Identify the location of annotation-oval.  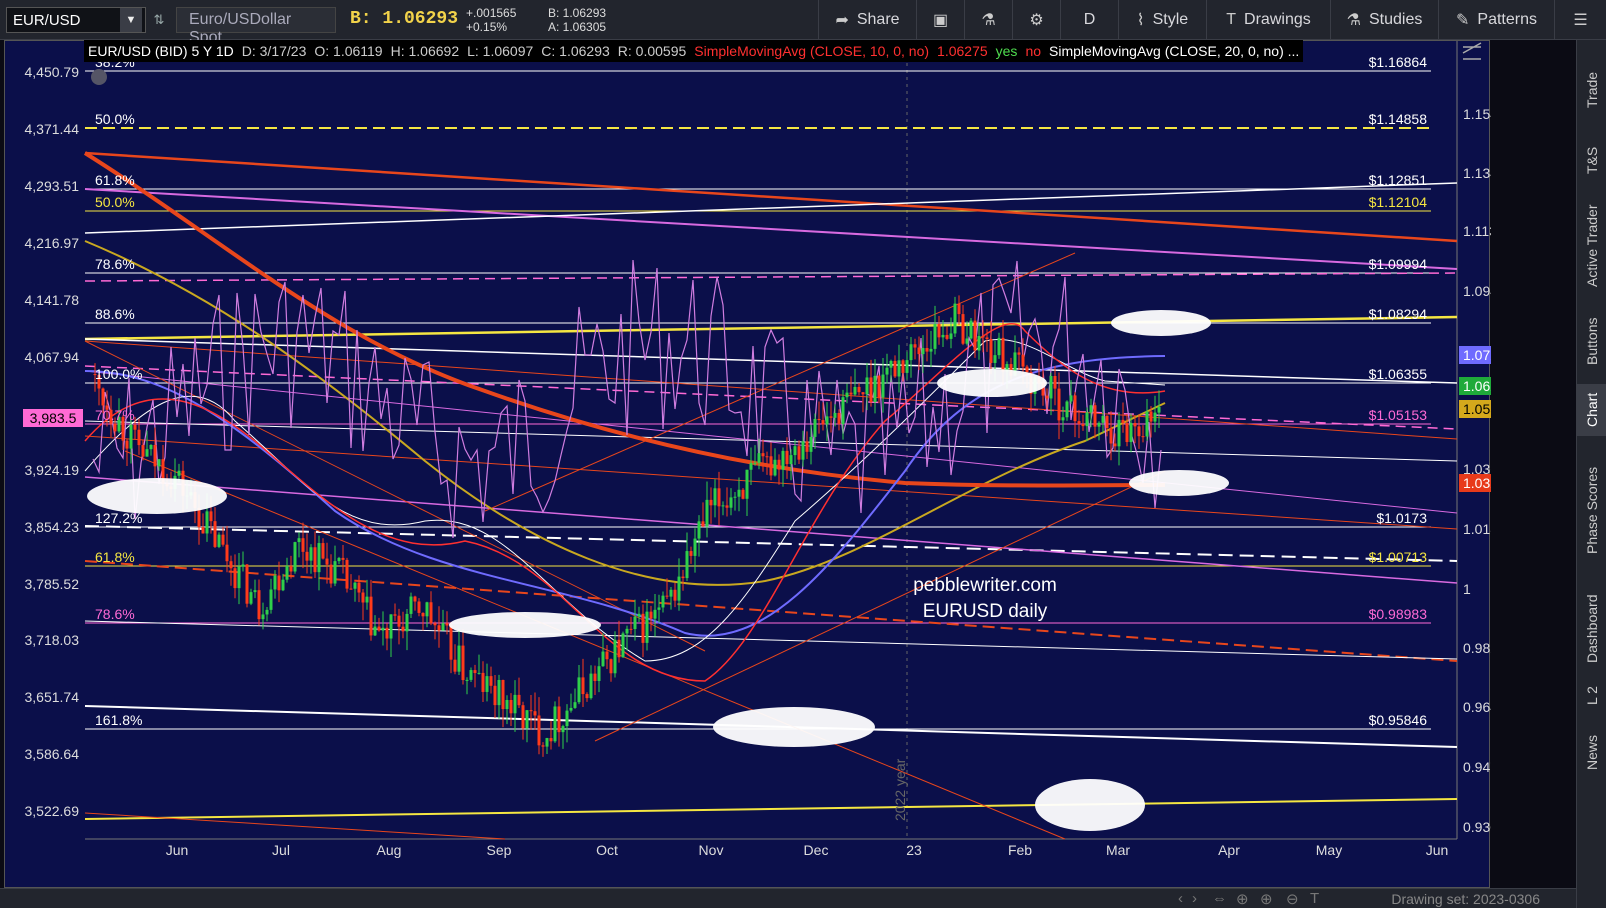
(525, 625).